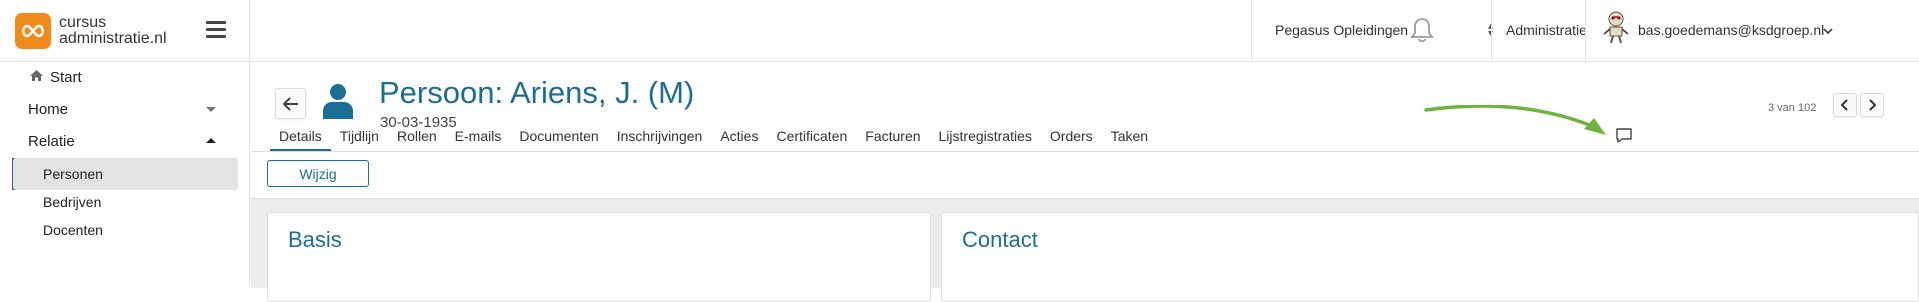 The image size is (1919, 302). I want to click on logo-text-line2: administratie.nl, so click(113, 38).